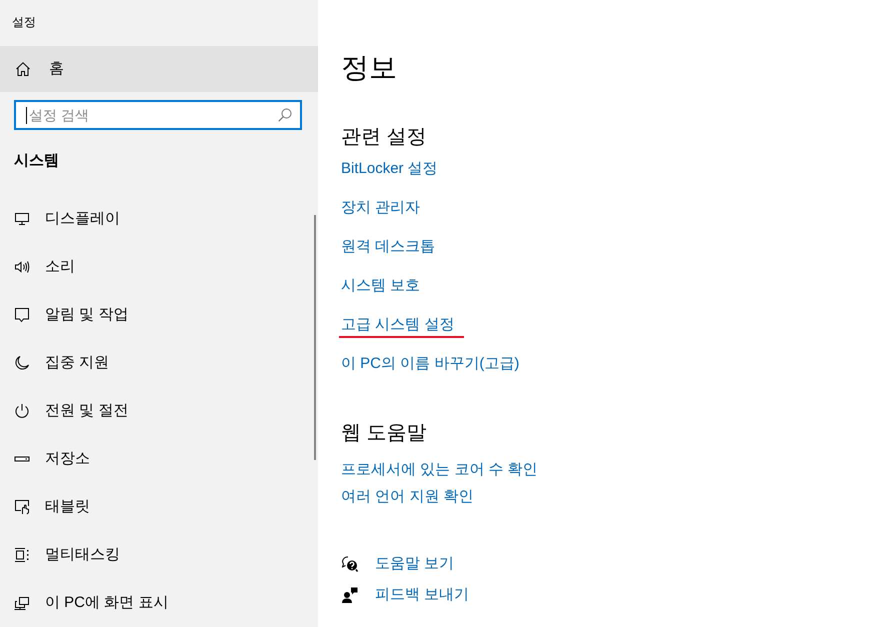  Describe the element at coordinates (159, 69) in the screenshot. I see `home-nav-item: 홈` at that location.